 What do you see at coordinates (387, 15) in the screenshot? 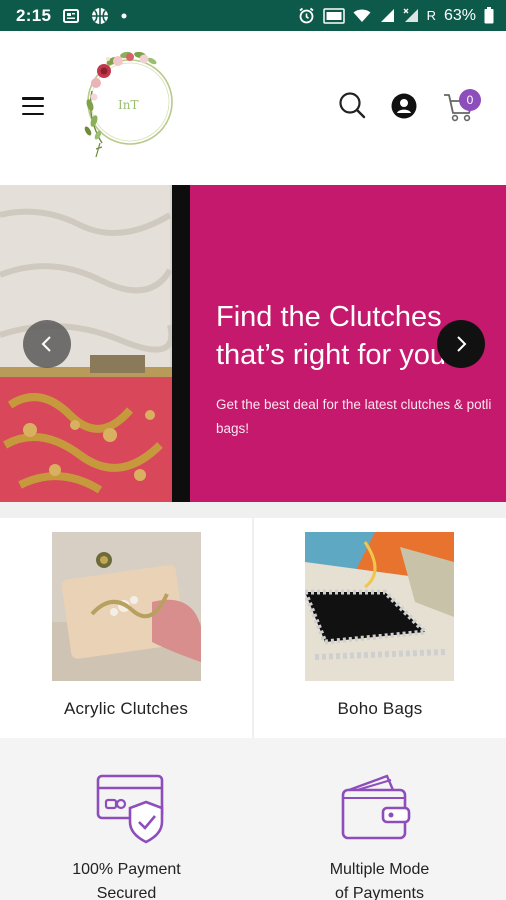
I see `signal-icon` at bounding box center [387, 15].